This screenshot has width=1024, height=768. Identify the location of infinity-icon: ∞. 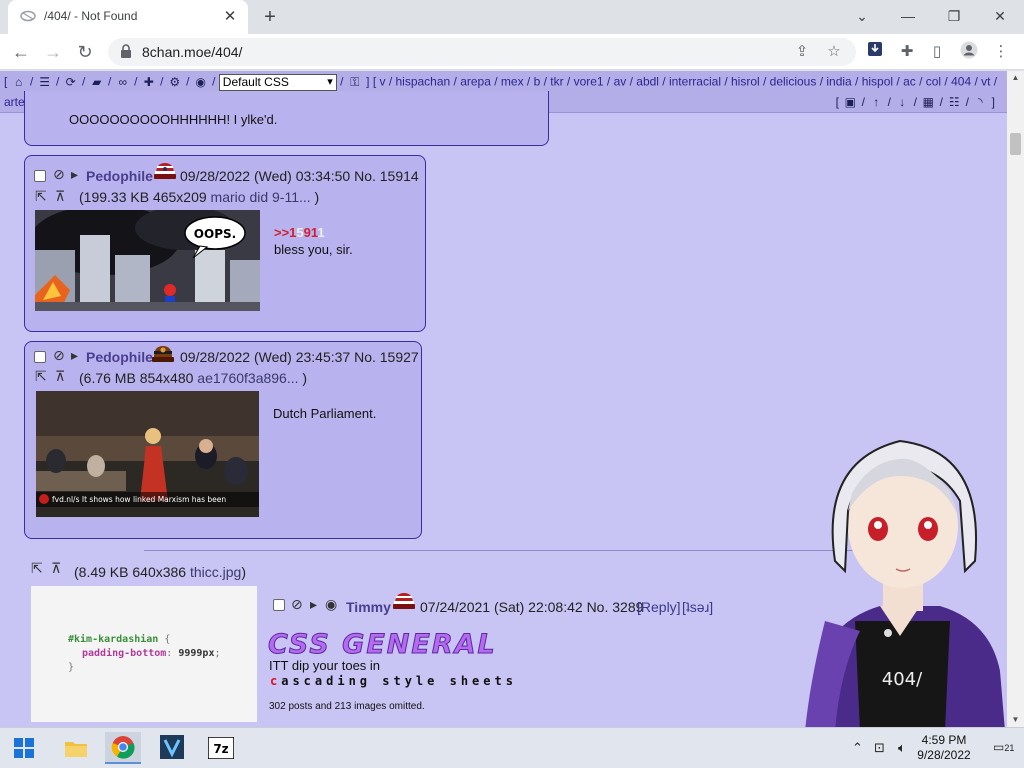
(123, 82).